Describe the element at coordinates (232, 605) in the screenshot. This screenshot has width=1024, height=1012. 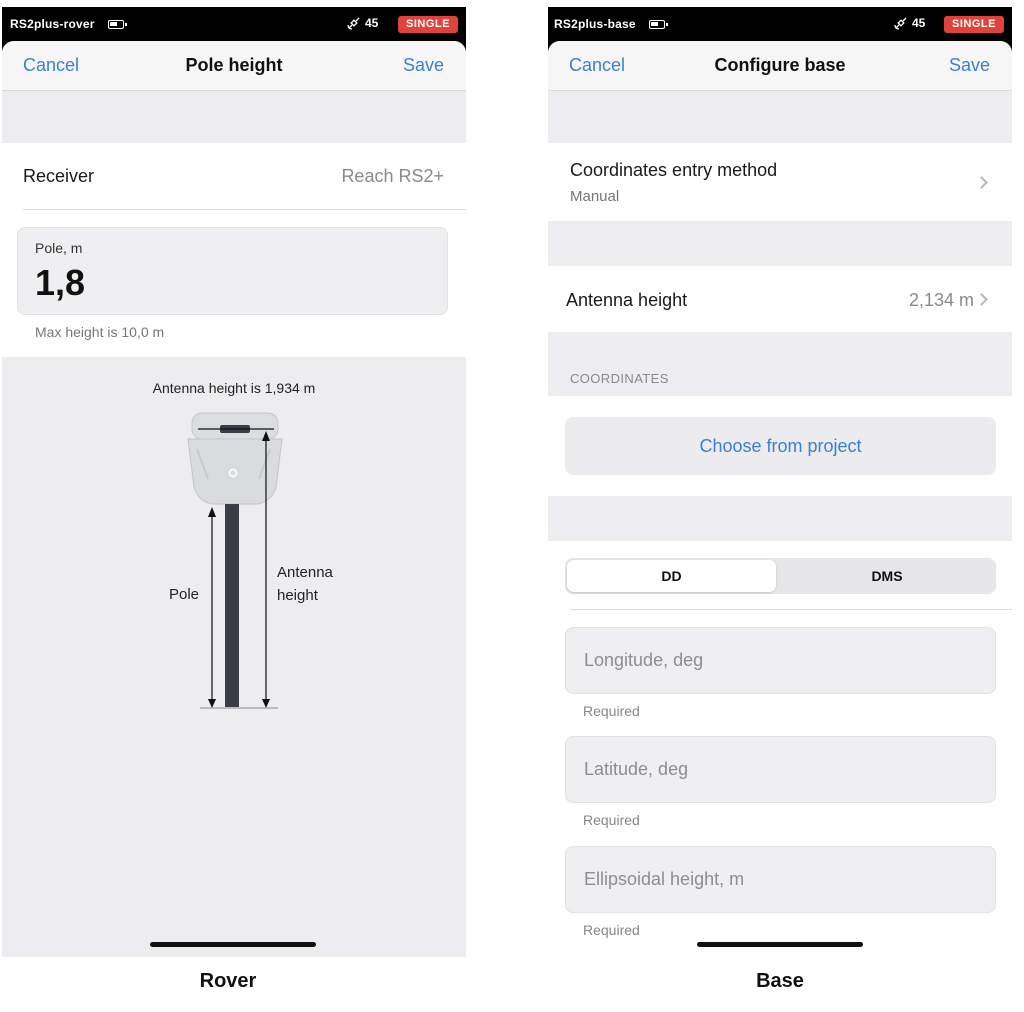
I see `pole-rod` at that location.